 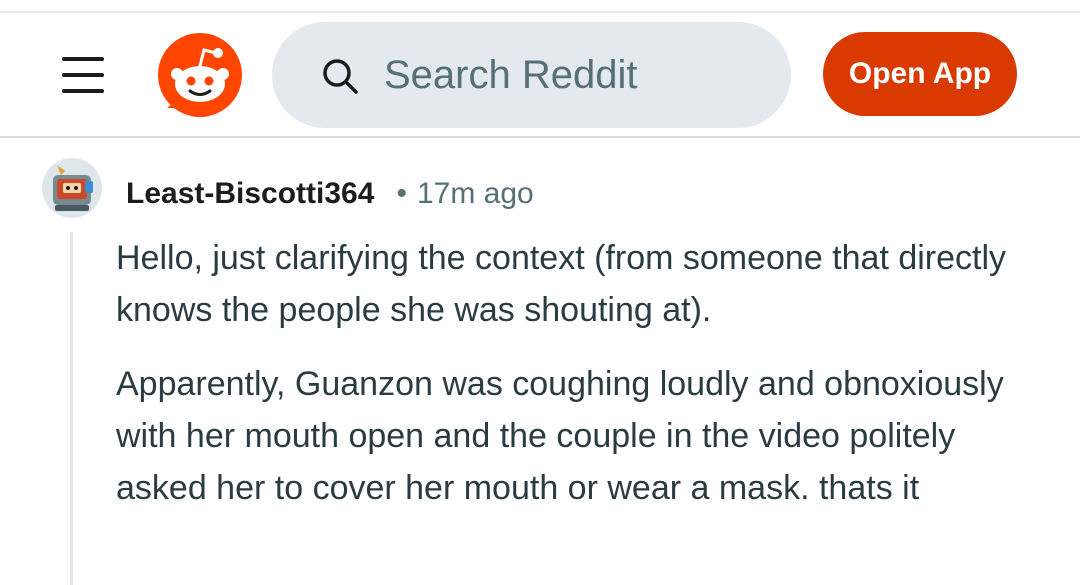 What do you see at coordinates (84, 75) in the screenshot?
I see `hamburger-menu-icon` at bounding box center [84, 75].